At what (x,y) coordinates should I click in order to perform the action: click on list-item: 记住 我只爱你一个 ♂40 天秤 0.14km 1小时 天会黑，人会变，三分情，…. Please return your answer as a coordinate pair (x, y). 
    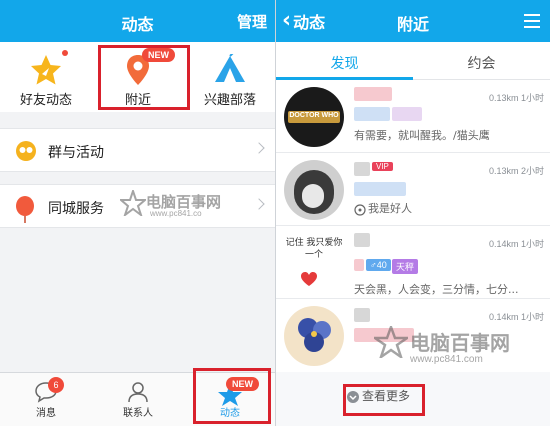
    Looking at the image, I should click on (413, 263).